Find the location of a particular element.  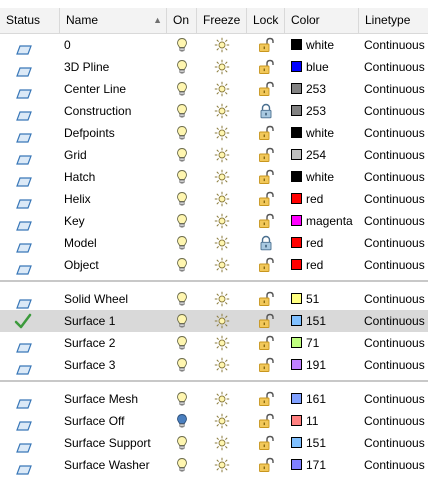

layer-row: 0 white Continuous is located at coordinates (214, 45).